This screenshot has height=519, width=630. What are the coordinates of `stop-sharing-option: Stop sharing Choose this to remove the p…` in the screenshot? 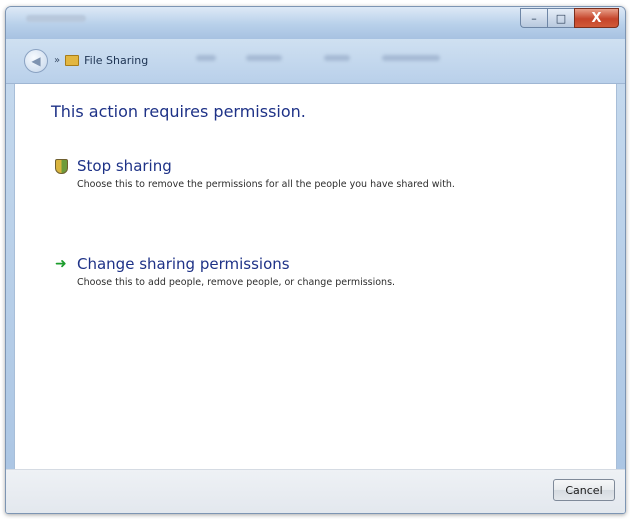 It's located at (325, 177).